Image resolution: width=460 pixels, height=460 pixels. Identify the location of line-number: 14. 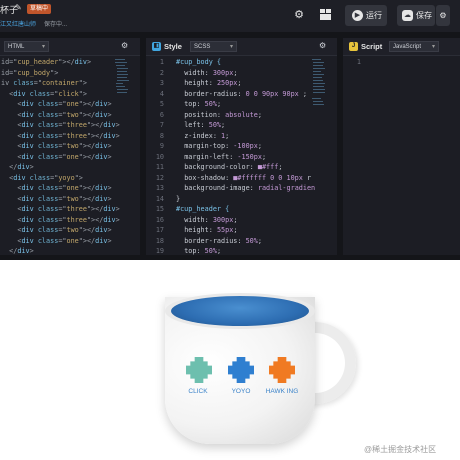
(159, 198).